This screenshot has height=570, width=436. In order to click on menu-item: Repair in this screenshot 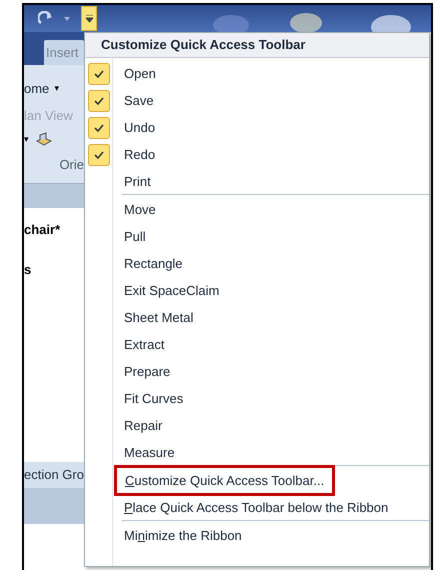, I will do `click(257, 425)`.